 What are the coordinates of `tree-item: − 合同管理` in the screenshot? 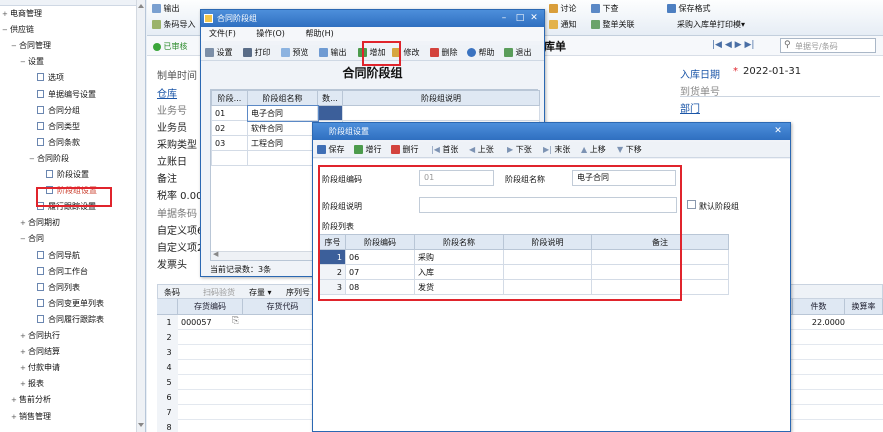 It's located at (31, 46).